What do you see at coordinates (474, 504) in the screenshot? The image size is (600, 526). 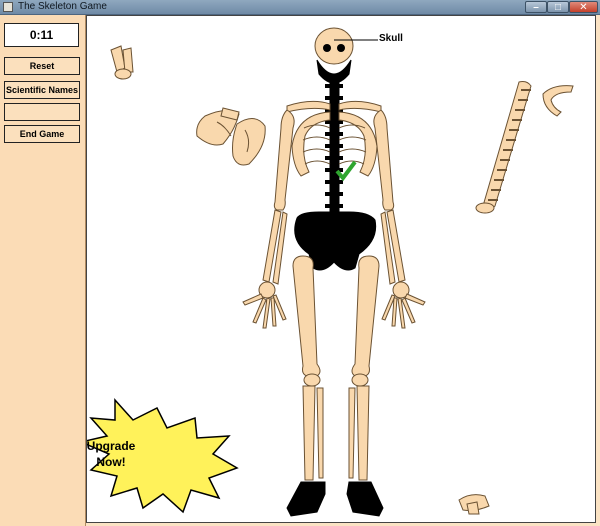 I see `loose-foot-bones` at bounding box center [474, 504].